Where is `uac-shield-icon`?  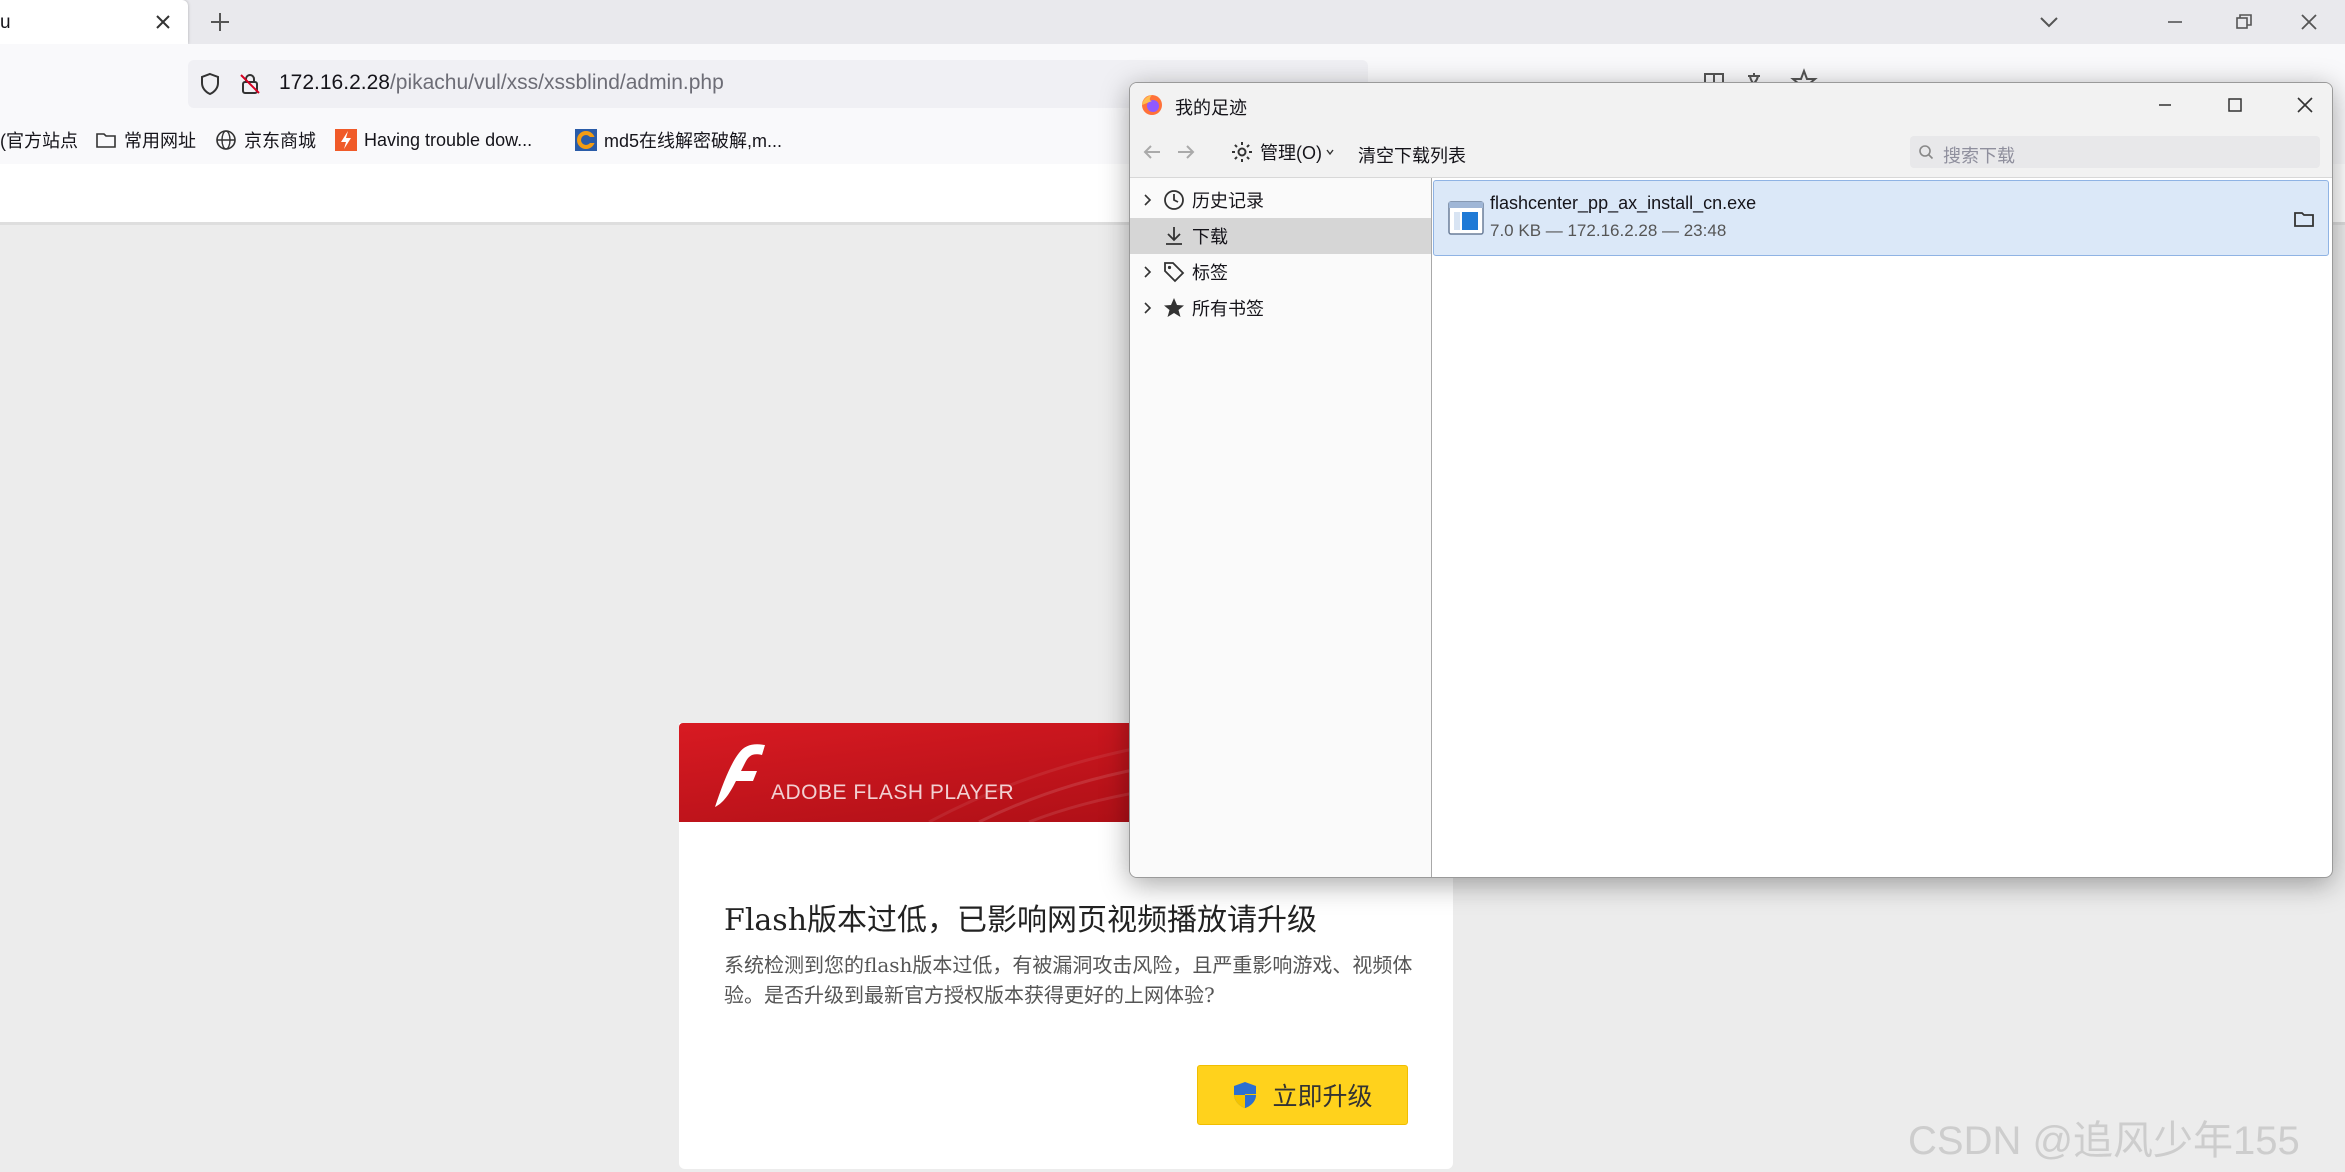 uac-shield-icon is located at coordinates (1245, 1095).